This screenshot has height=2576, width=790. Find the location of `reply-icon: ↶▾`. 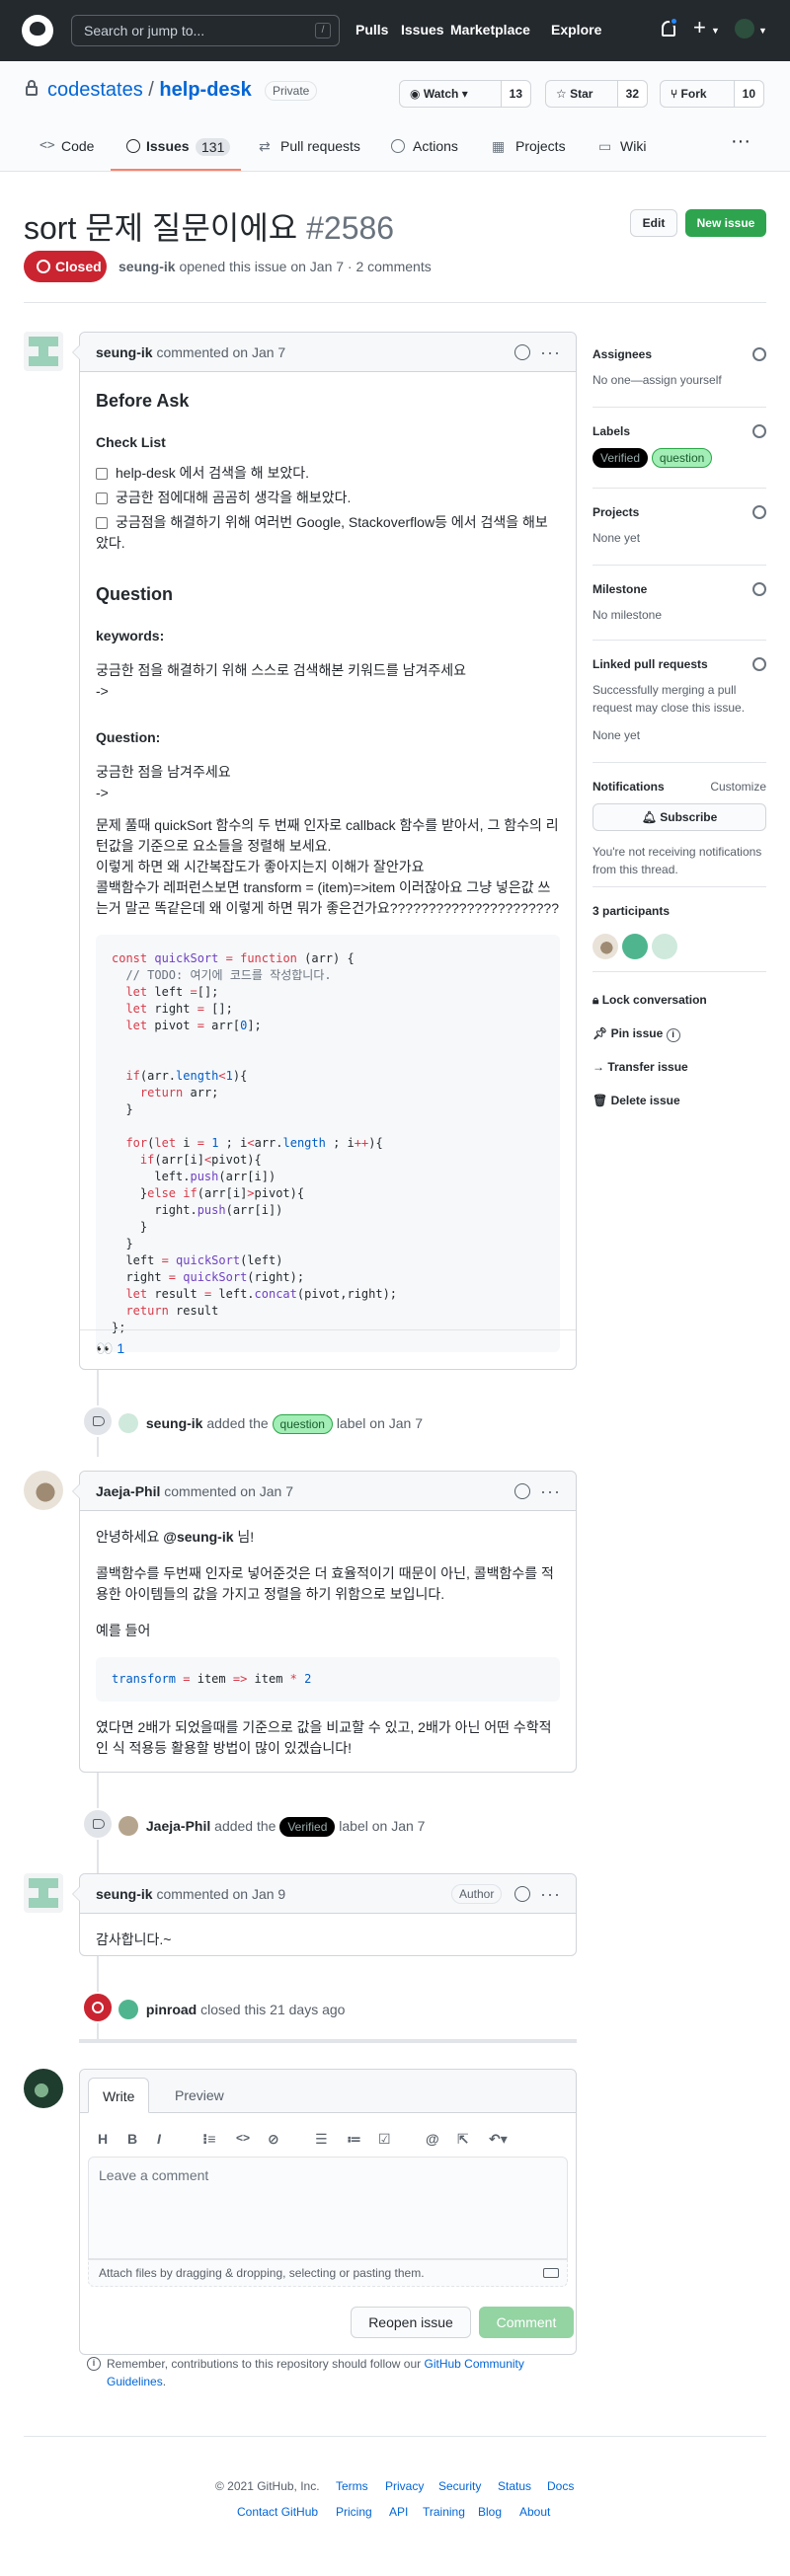

reply-icon: ↶▾ is located at coordinates (499, 2139).